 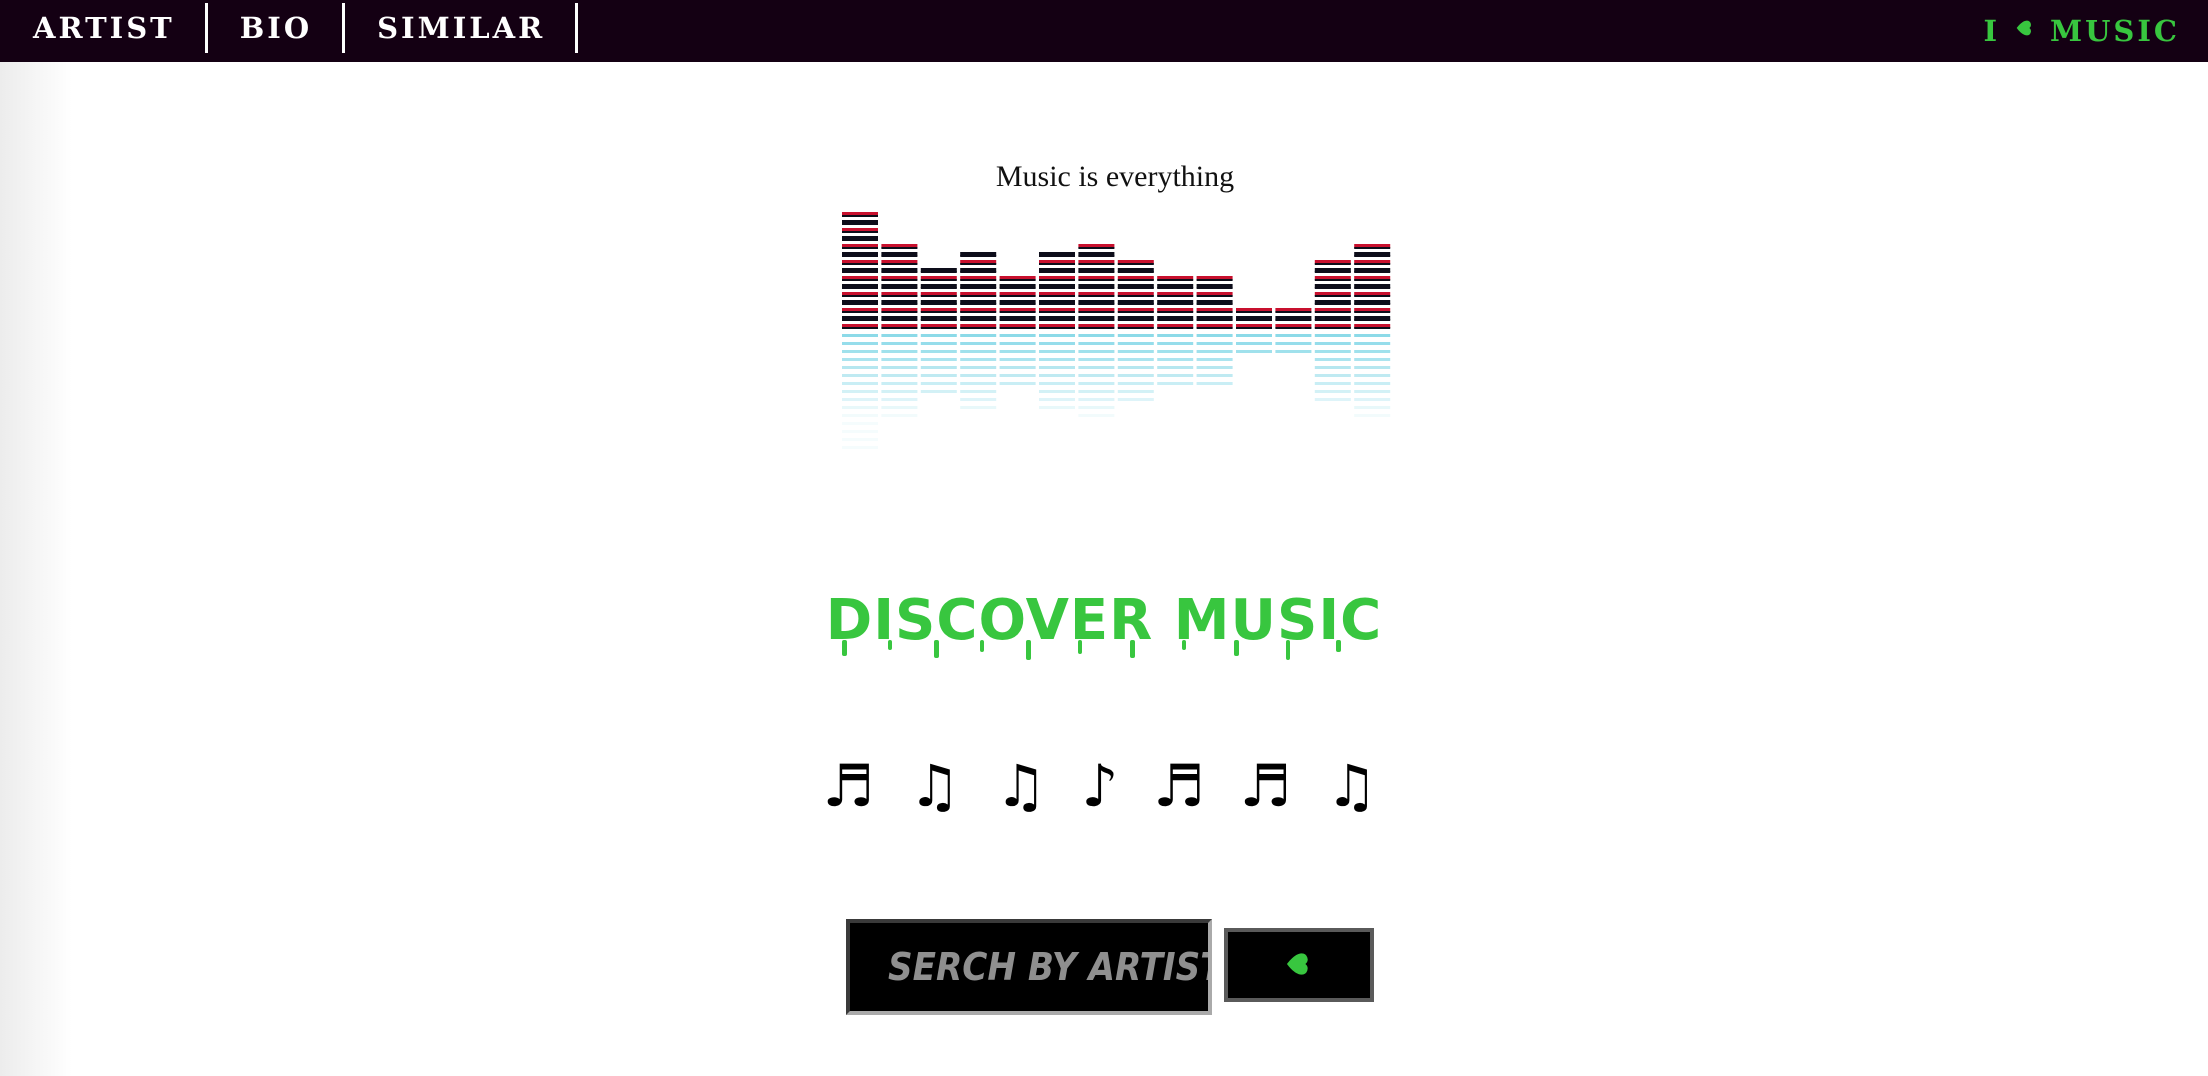 I want to click on top-navbar: ARTIST BIO SIMILAR I MUSIC, so click(x=1104, y=31).